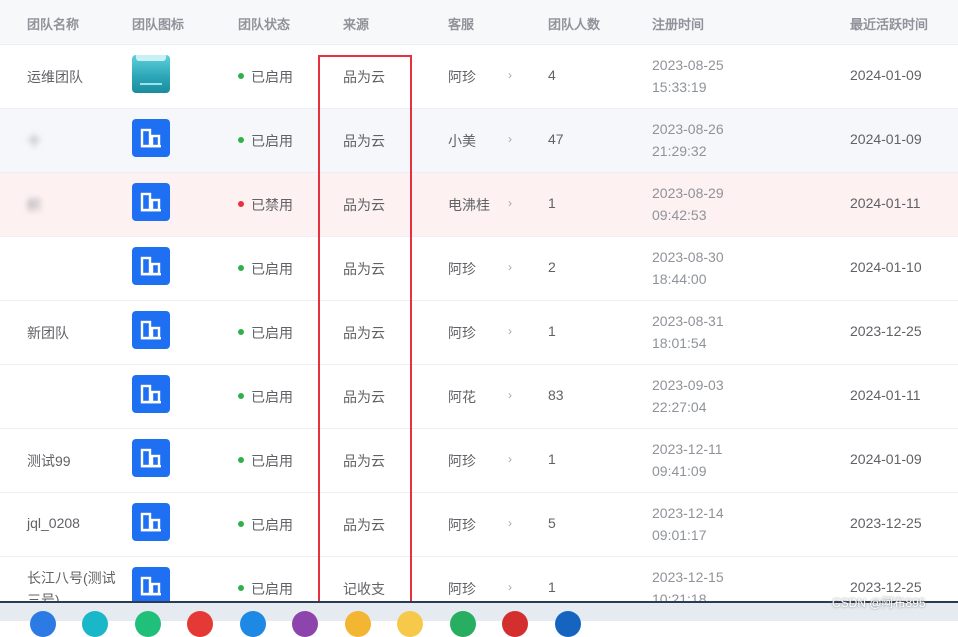  What do you see at coordinates (886, 523) in the screenshot?
I see `last-active-time: 2023-12-25` at bounding box center [886, 523].